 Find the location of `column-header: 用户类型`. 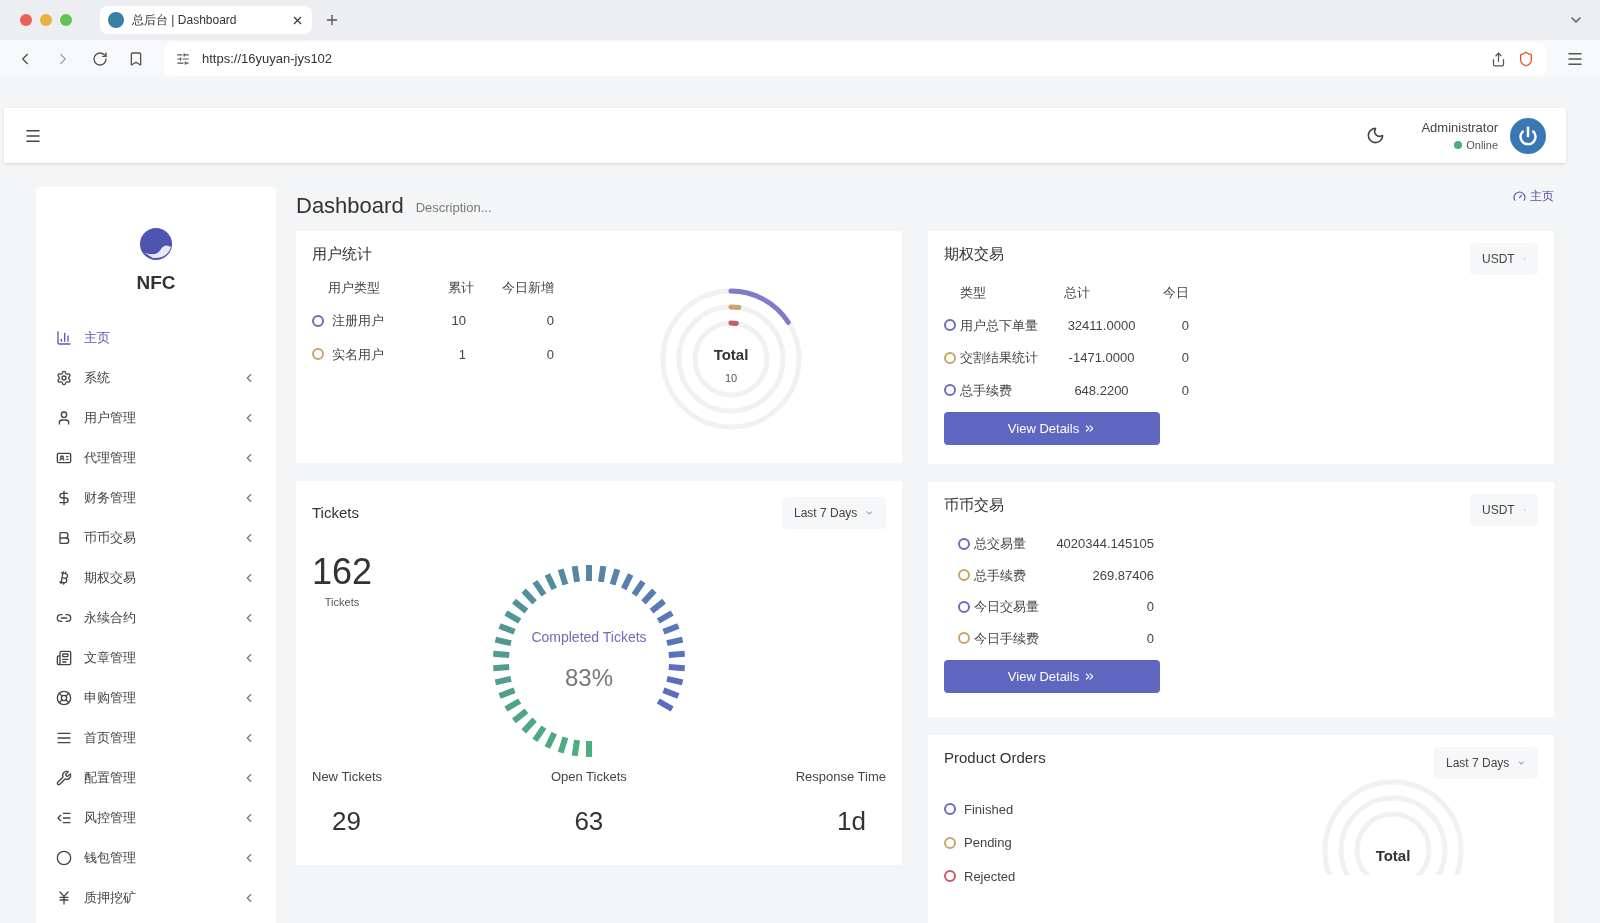

column-header: 用户类型 is located at coordinates (354, 287).